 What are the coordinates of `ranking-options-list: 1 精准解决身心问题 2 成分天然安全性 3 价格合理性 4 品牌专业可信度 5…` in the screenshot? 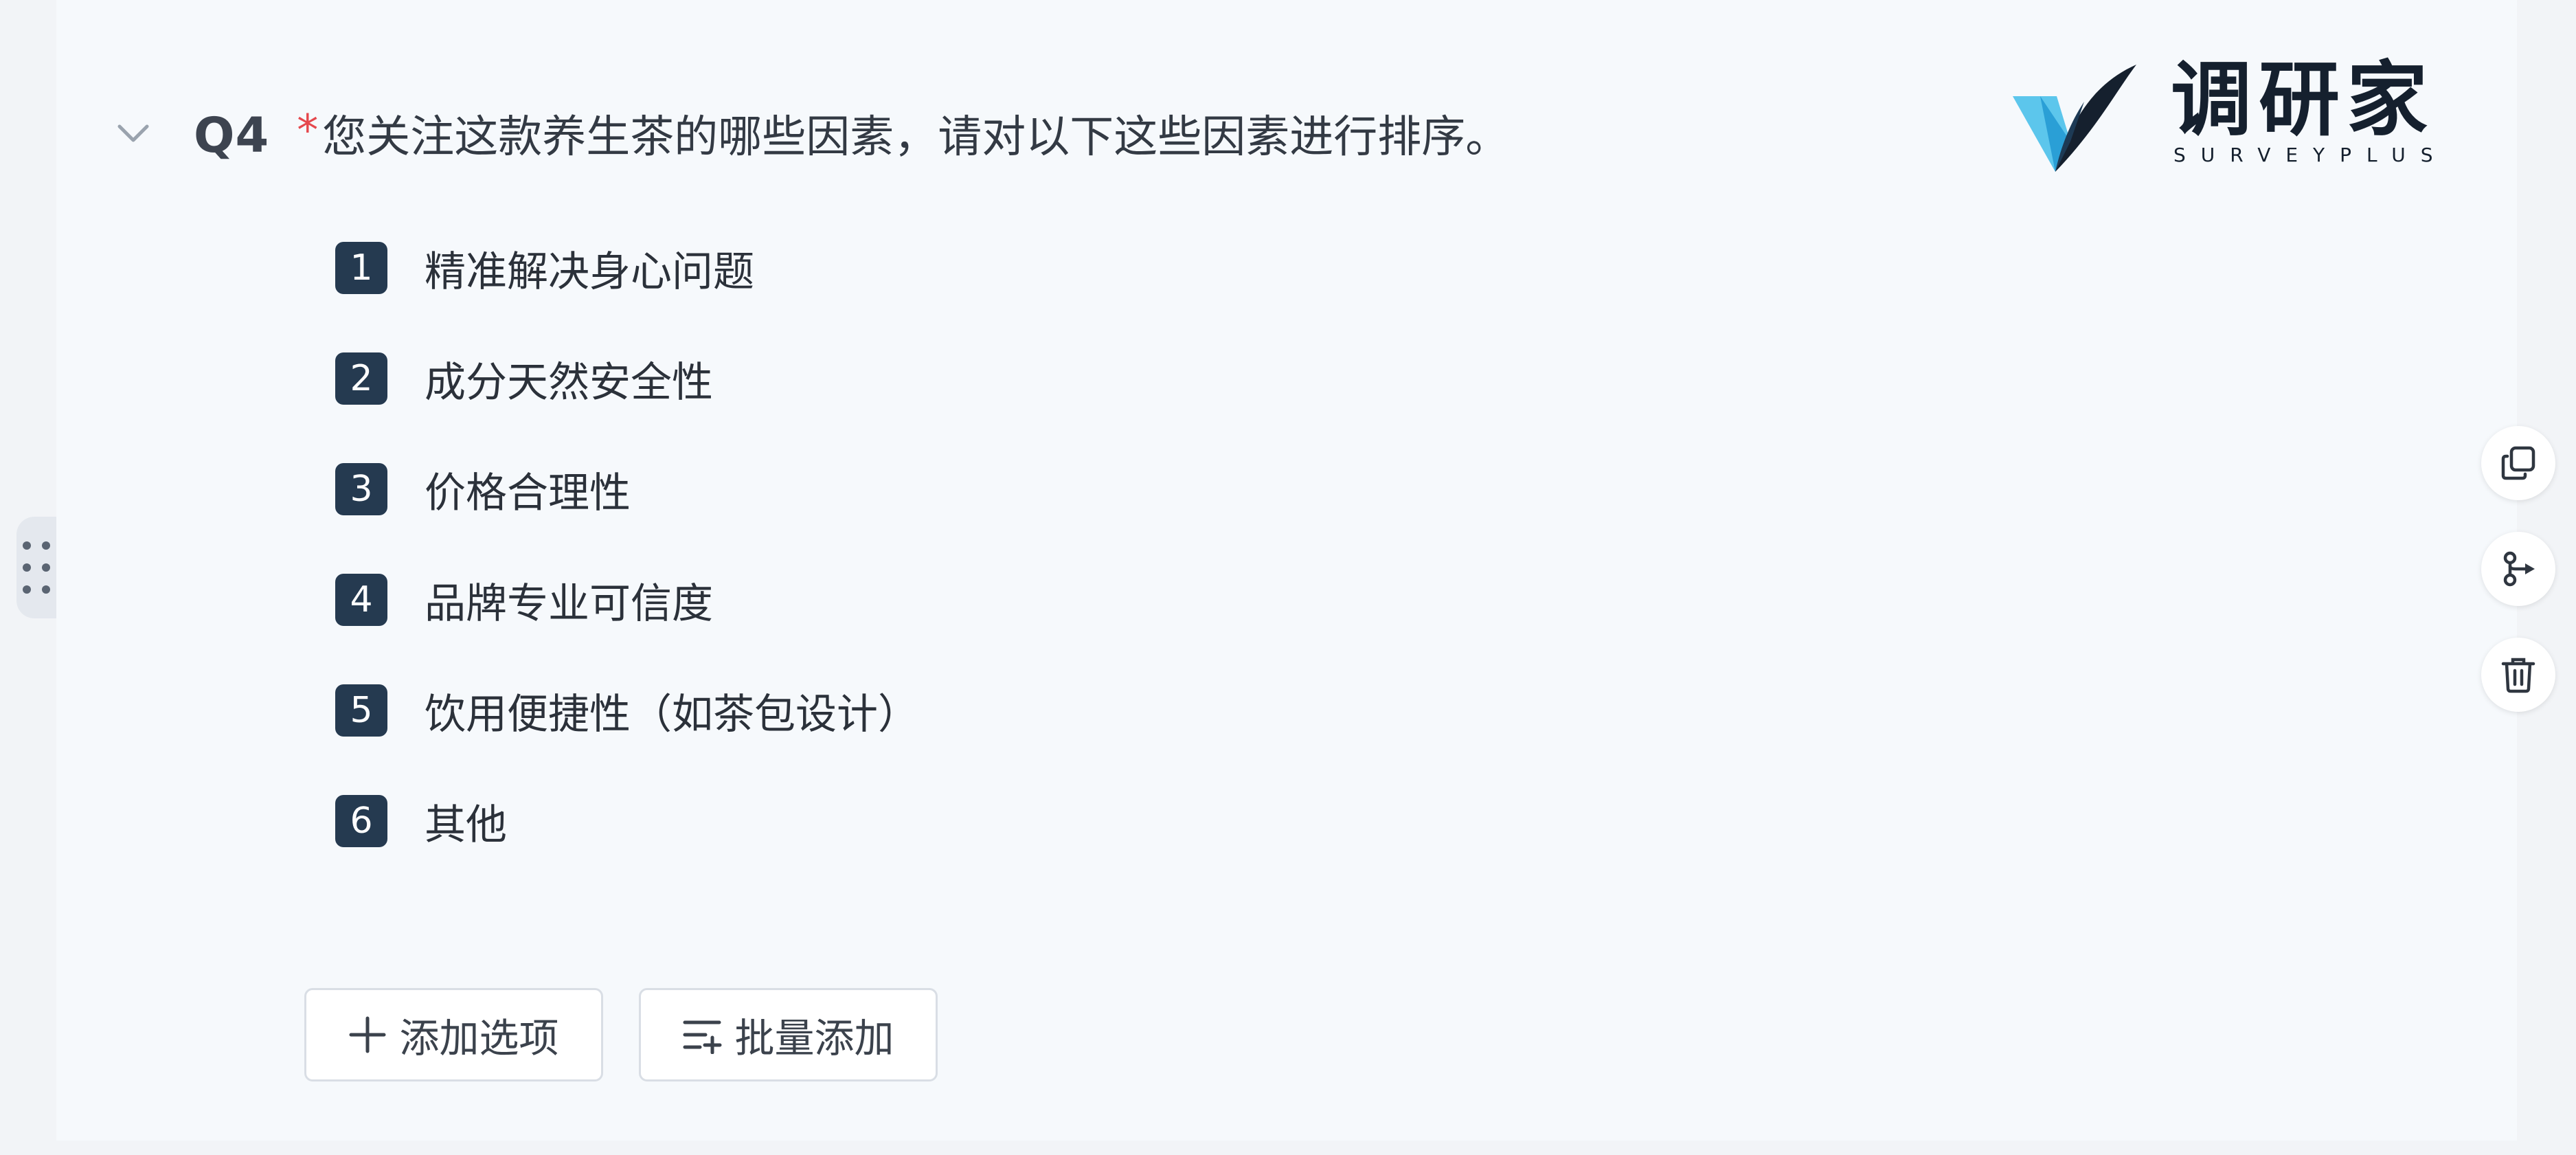 It's located at (627, 572).